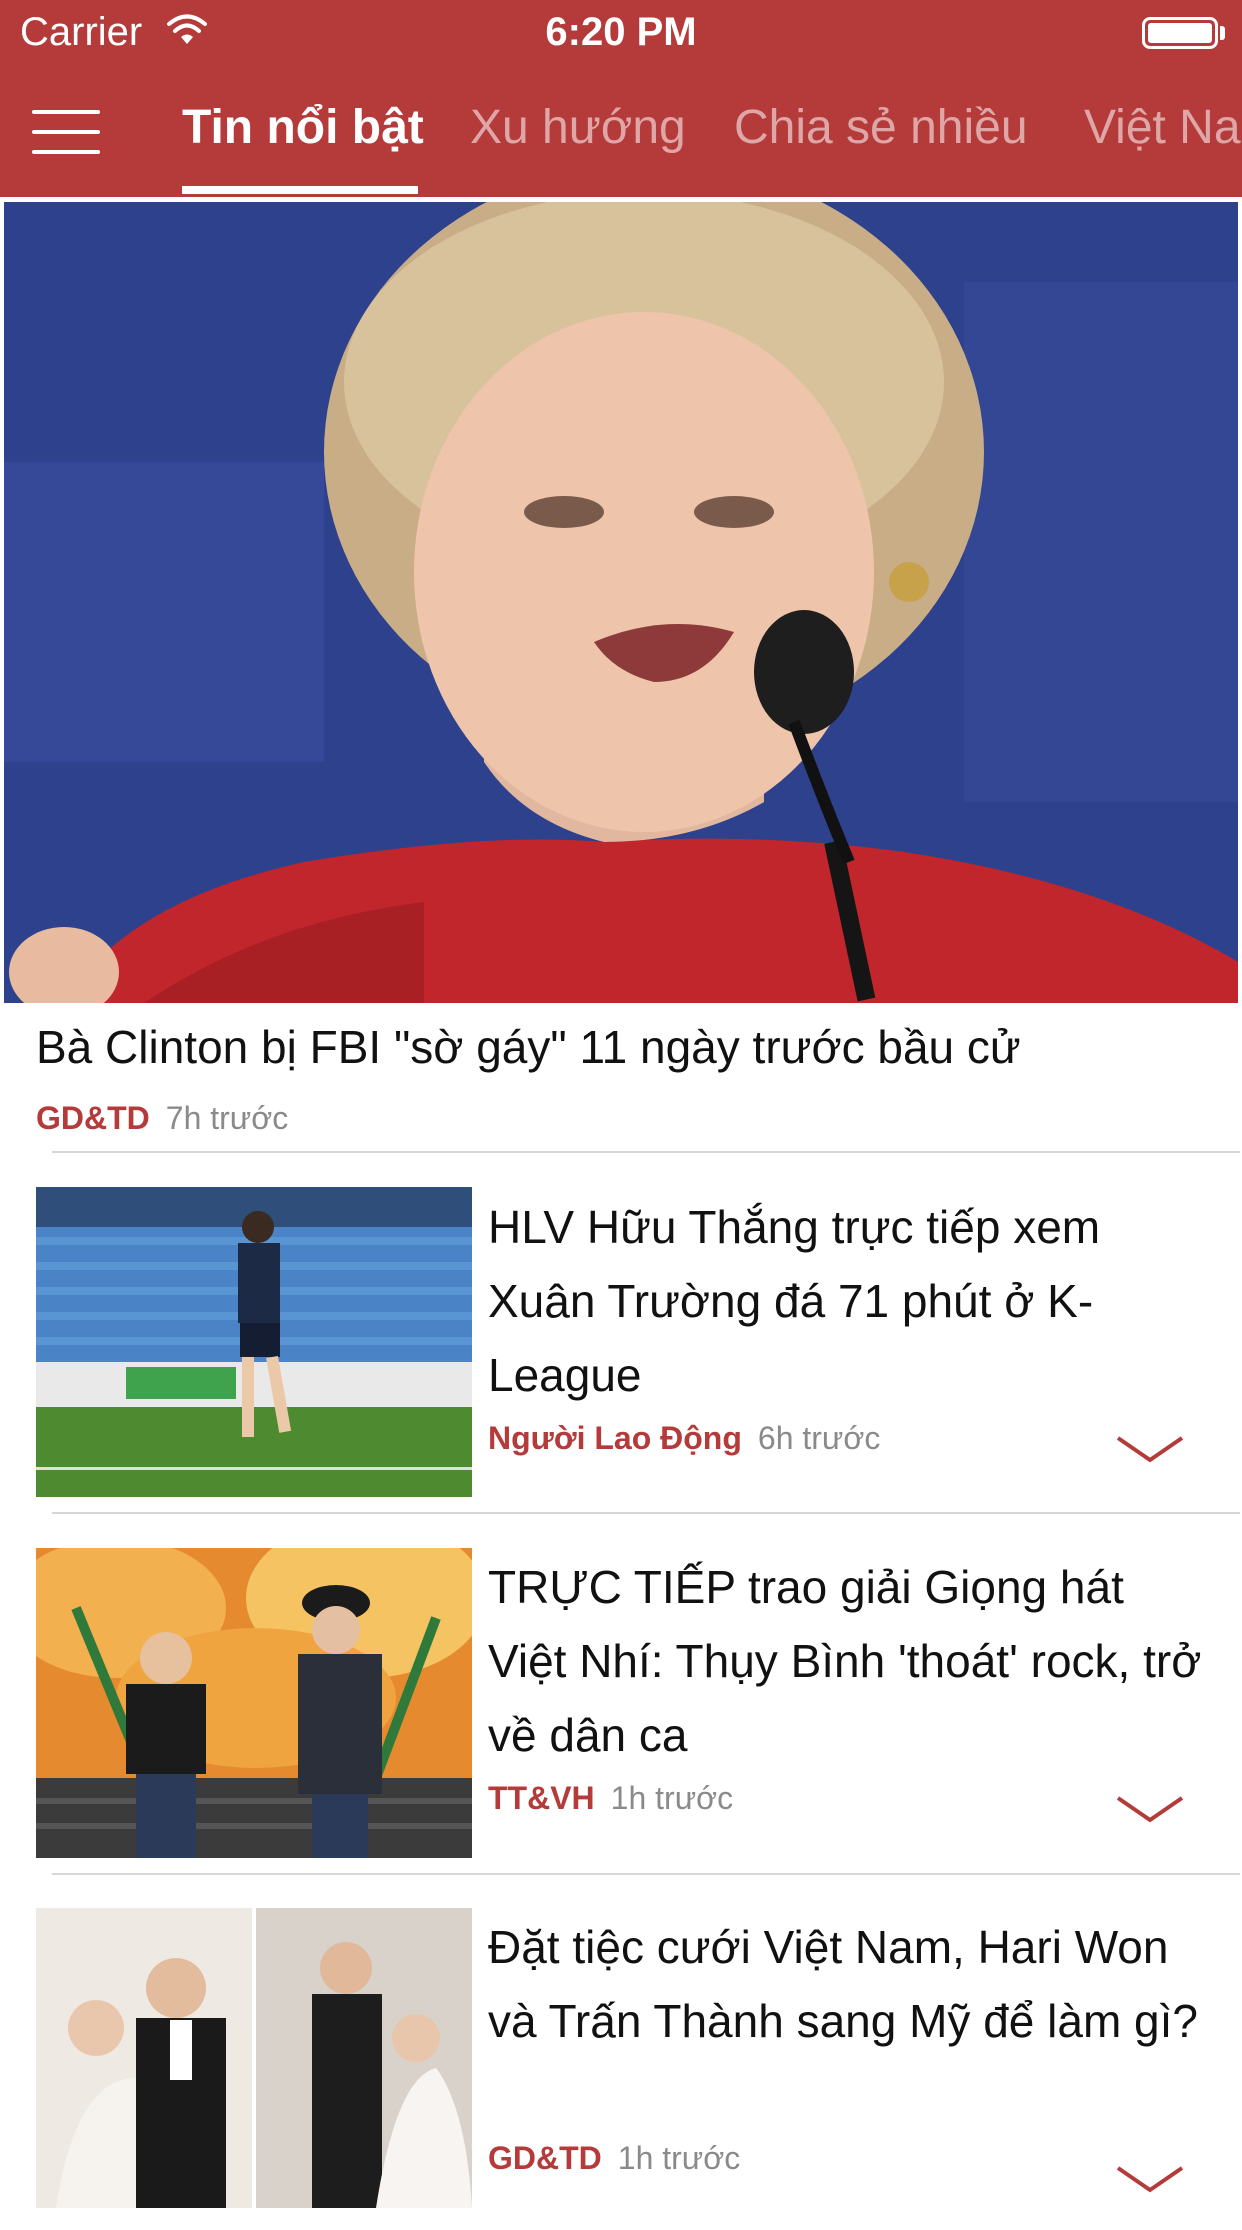 The image size is (1242, 2230). Describe the element at coordinates (819, 1438) in the screenshot. I see `time-label: 6h trước` at that location.